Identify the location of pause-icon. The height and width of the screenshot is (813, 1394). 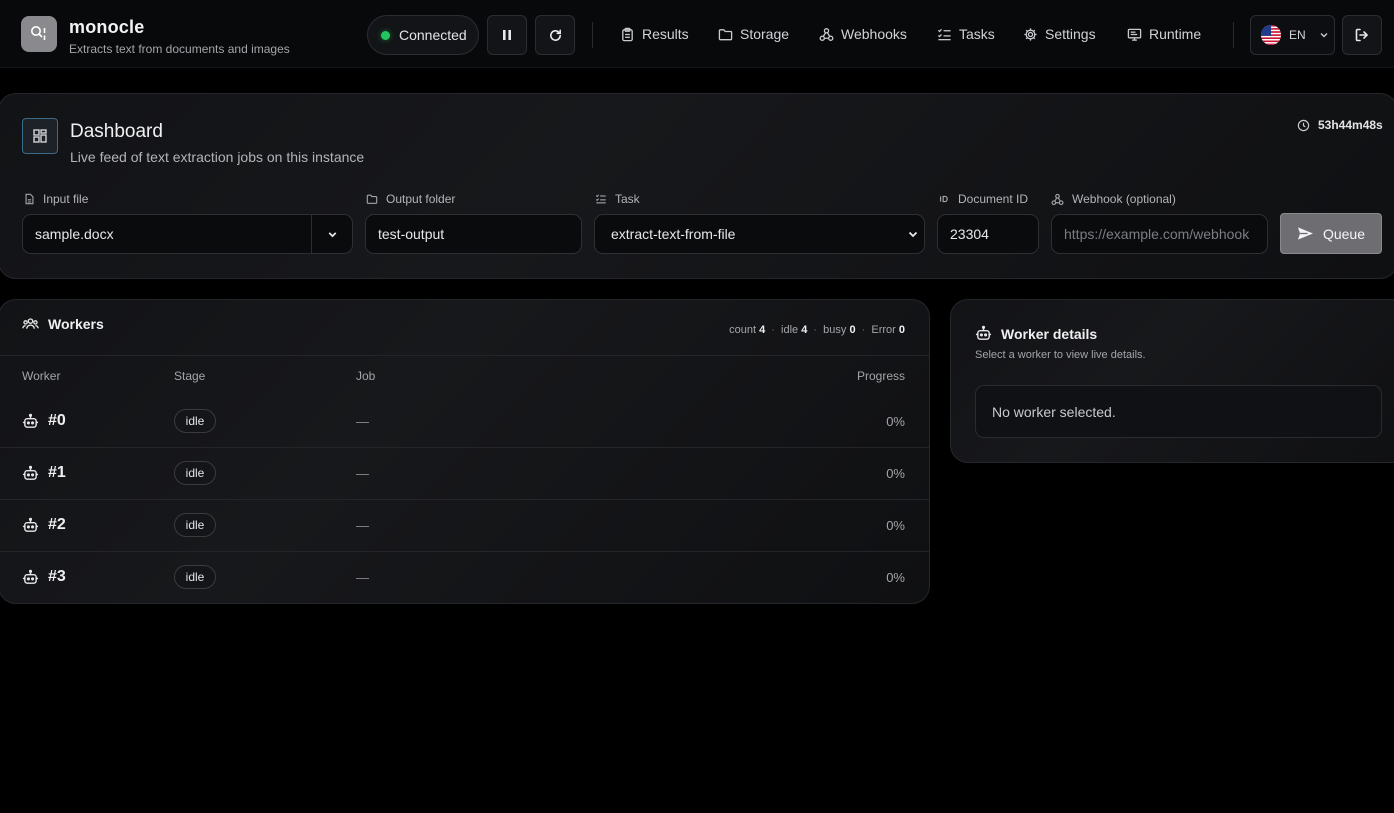
(507, 35).